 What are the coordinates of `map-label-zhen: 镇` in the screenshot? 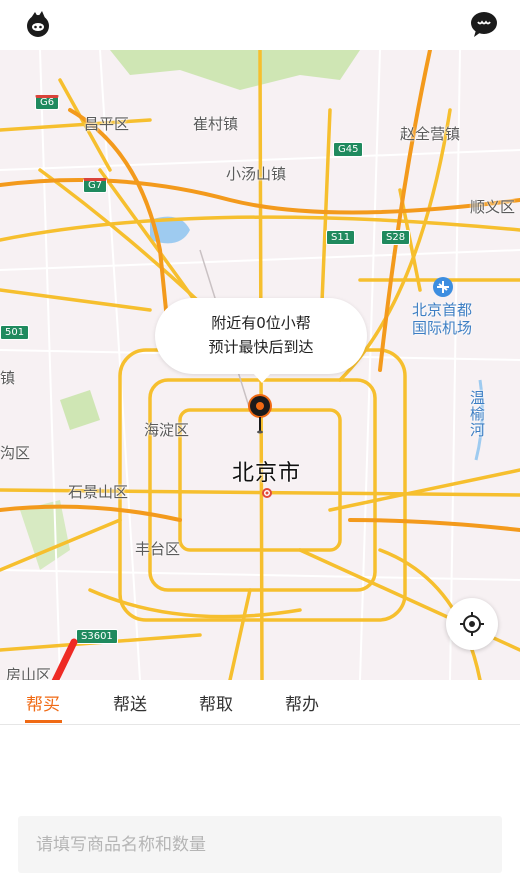 It's located at (8, 378).